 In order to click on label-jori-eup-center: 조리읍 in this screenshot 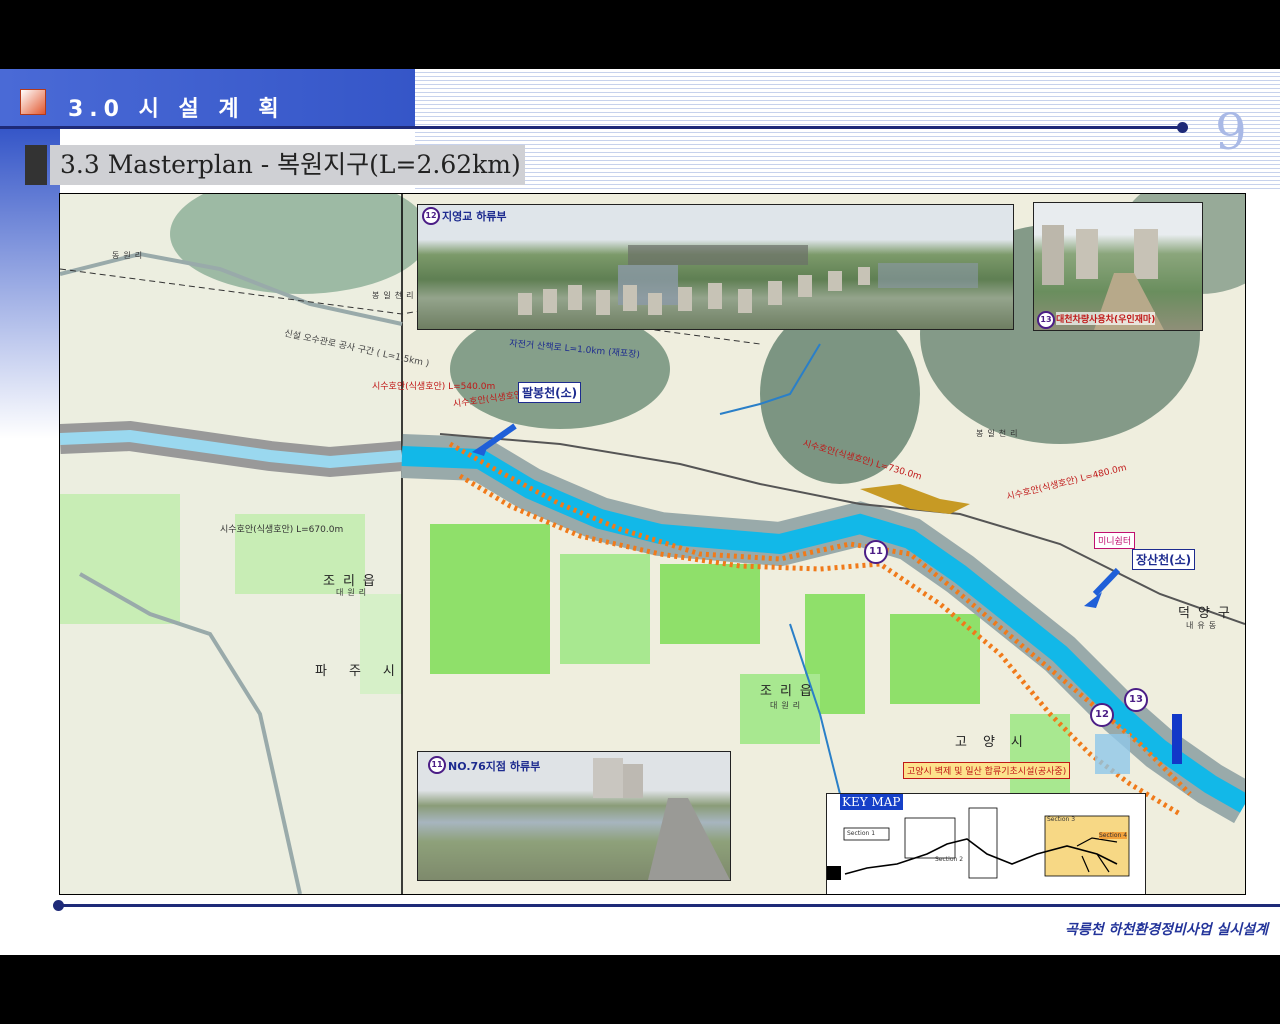, I will do `click(790, 691)`.